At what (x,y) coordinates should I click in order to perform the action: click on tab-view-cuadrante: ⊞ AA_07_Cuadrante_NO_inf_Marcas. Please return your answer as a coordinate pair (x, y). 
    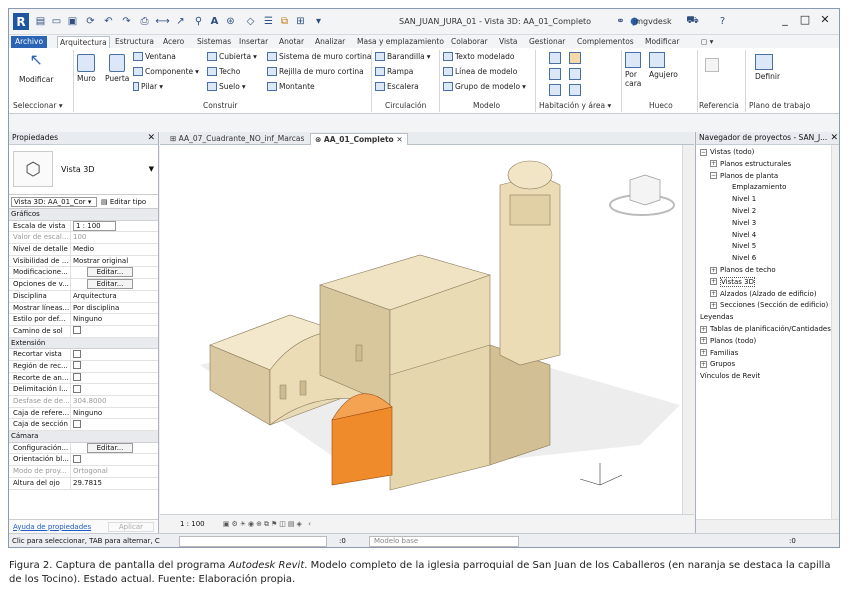
    Looking at the image, I should click on (237, 139).